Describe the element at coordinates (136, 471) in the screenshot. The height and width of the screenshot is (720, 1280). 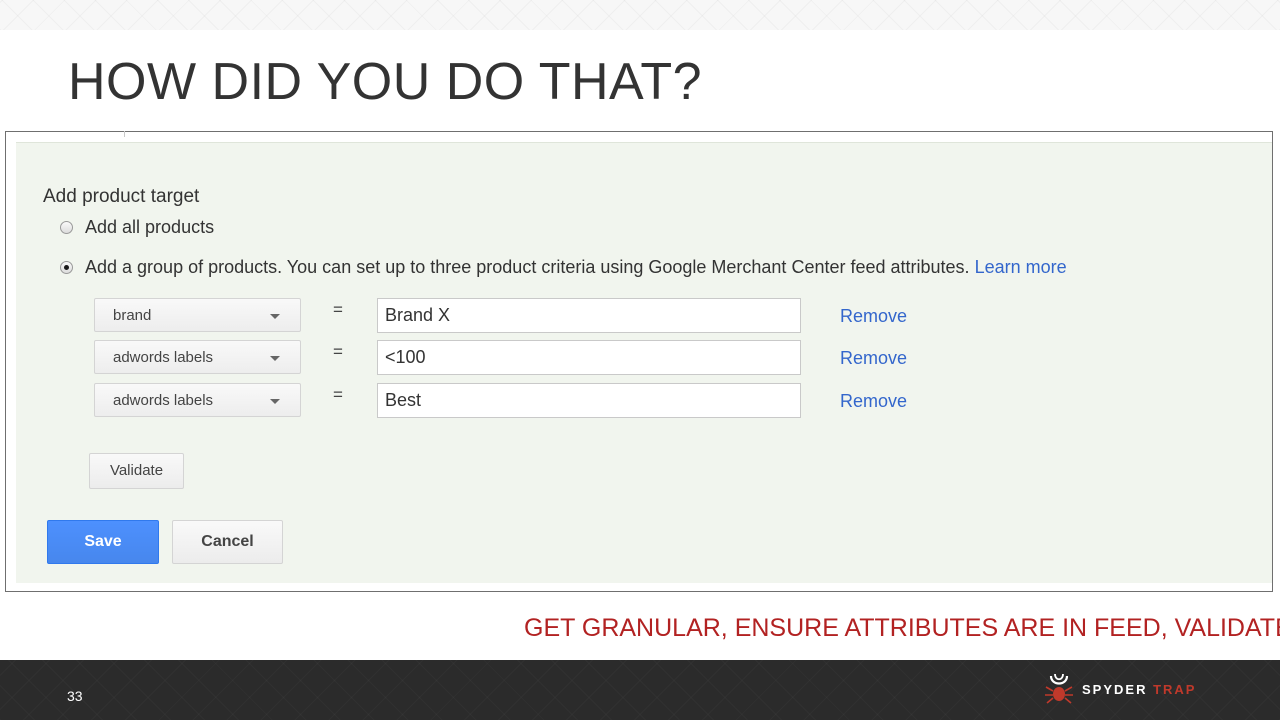
I see `validate-button: Validate` at that location.